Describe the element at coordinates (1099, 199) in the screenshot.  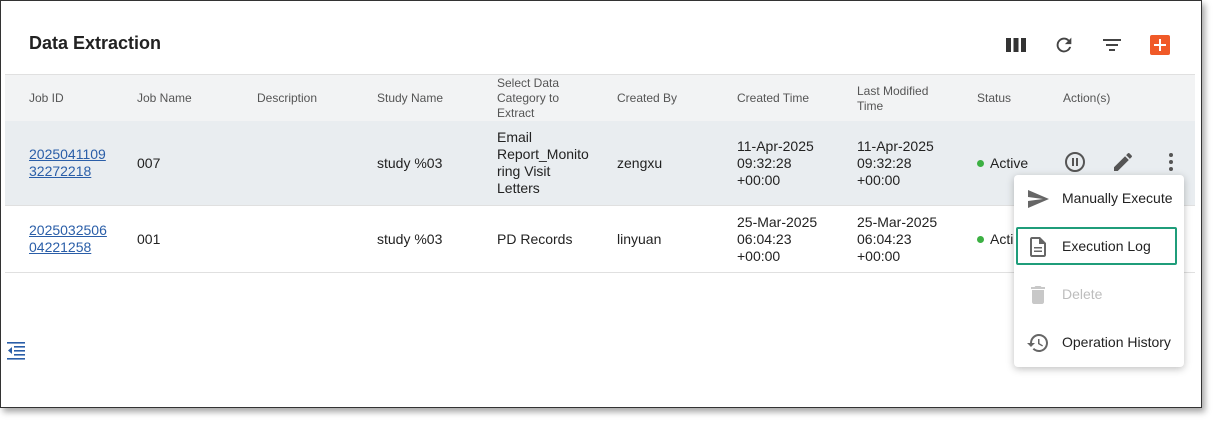
I see `menu-item-manually-execute: Manually Execute` at that location.